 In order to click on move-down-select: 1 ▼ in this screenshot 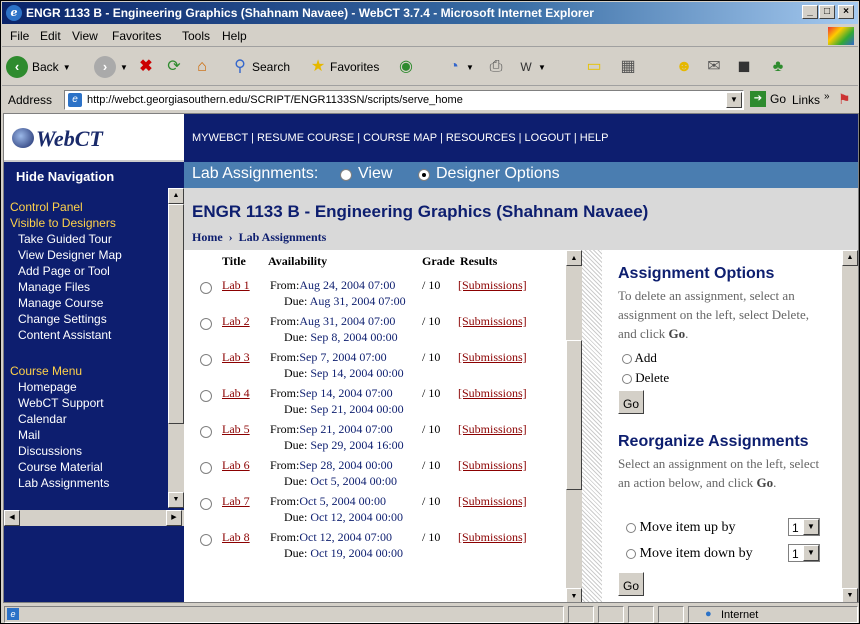, I will do `click(804, 553)`.